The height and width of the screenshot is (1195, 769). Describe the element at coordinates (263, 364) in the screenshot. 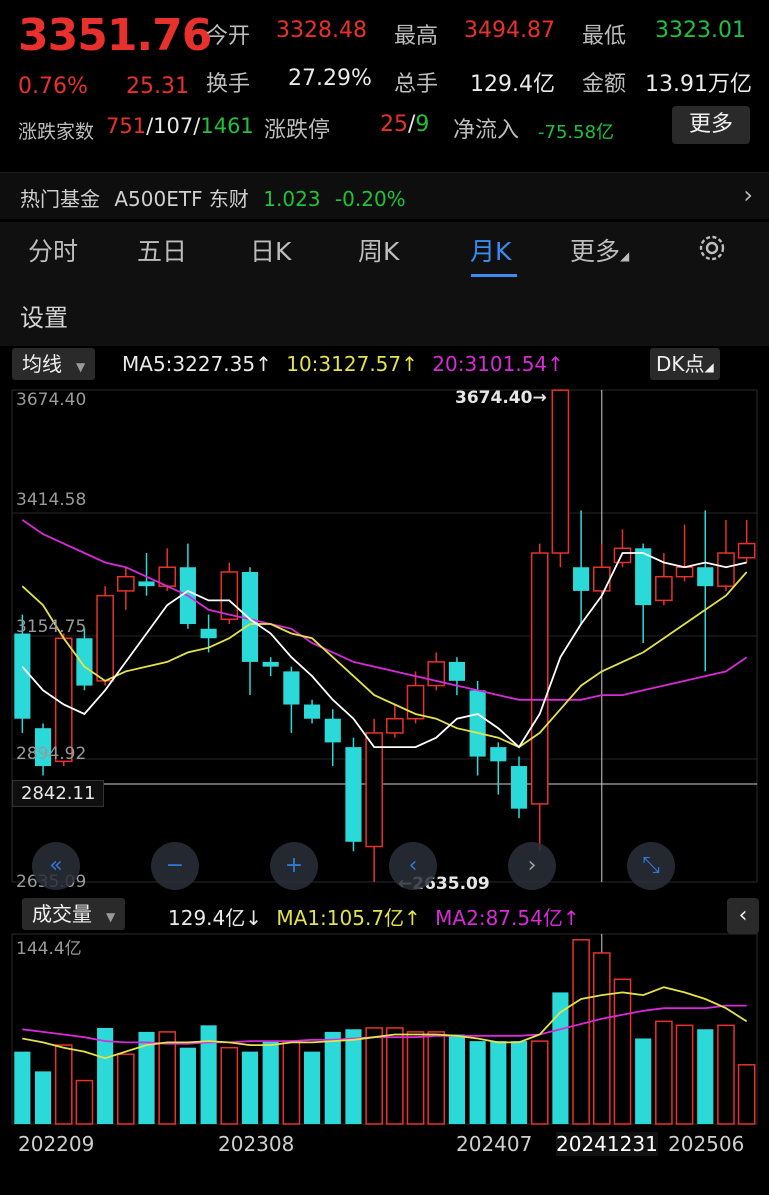

I see `ma5-up-arrow-icon: ↑` at that location.